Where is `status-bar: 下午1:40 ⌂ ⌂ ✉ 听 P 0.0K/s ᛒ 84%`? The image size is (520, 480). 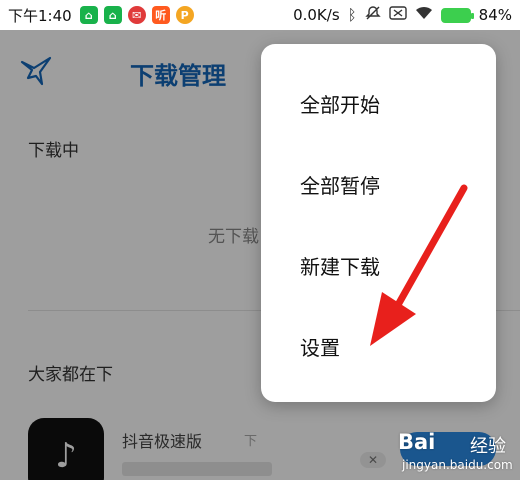
status-bar: 下午1:40 ⌂ ⌂ ✉ 听 P 0.0K/s ᛒ 84% is located at coordinates (260, 15).